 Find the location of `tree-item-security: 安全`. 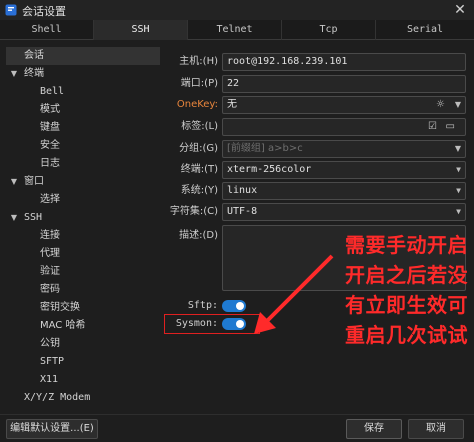

tree-item-security: 安全 is located at coordinates (50, 146).